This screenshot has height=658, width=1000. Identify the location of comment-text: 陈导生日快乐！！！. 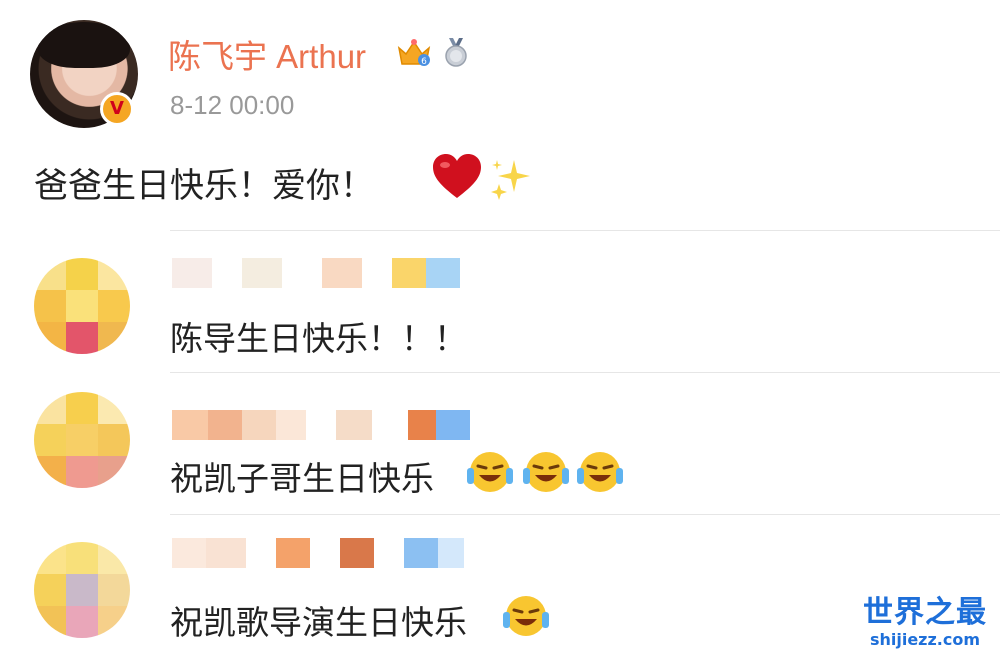
(318, 338).